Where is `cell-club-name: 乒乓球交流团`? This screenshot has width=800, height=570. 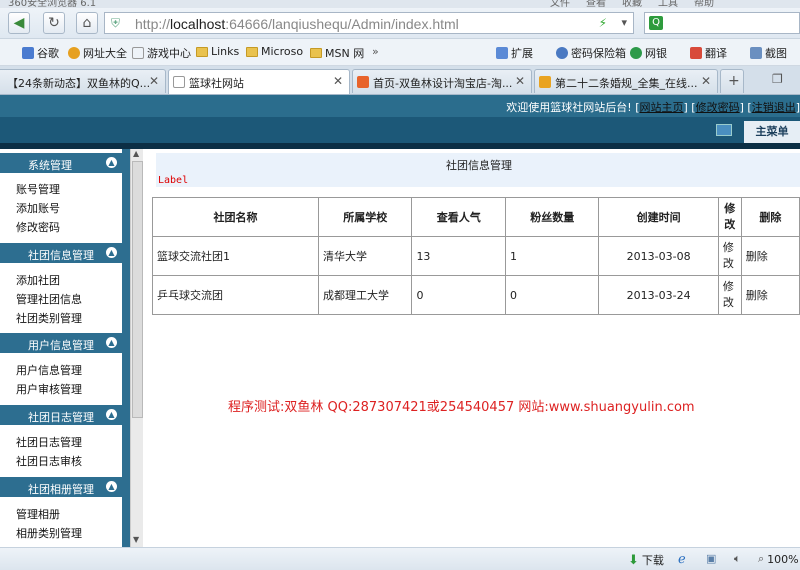
cell-club-name: 乒乓球交流团 is located at coordinates (235, 295).